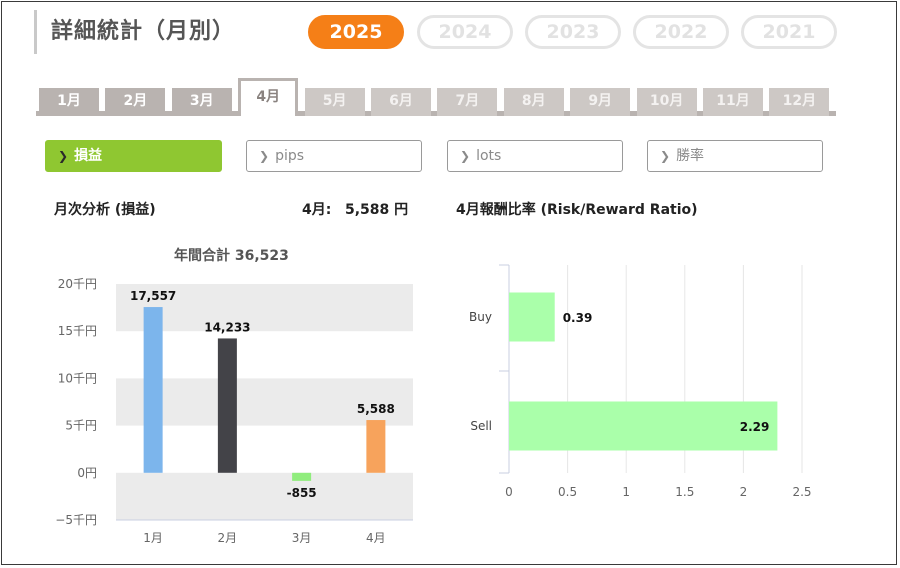  What do you see at coordinates (666, 102) in the screenshot?
I see `month-tab-10: 10月` at bounding box center [666, 102].